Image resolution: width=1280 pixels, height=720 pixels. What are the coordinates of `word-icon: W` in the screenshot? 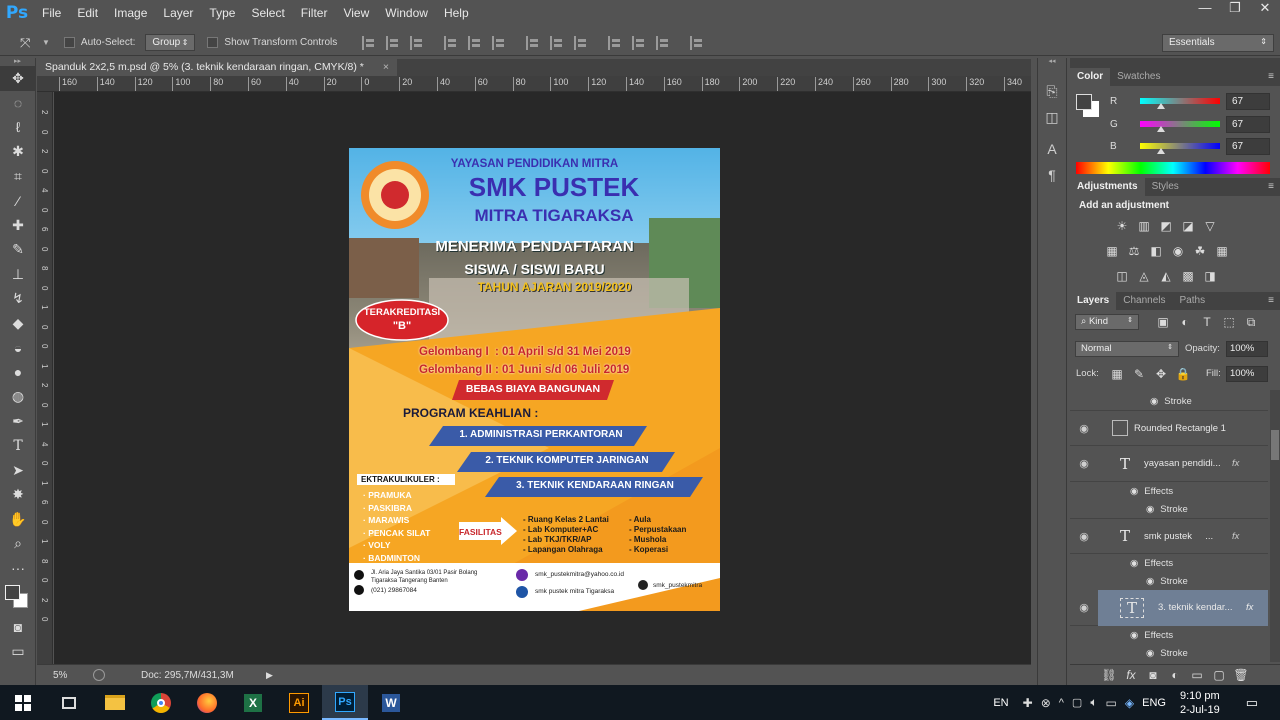 It's located at (391, 702).